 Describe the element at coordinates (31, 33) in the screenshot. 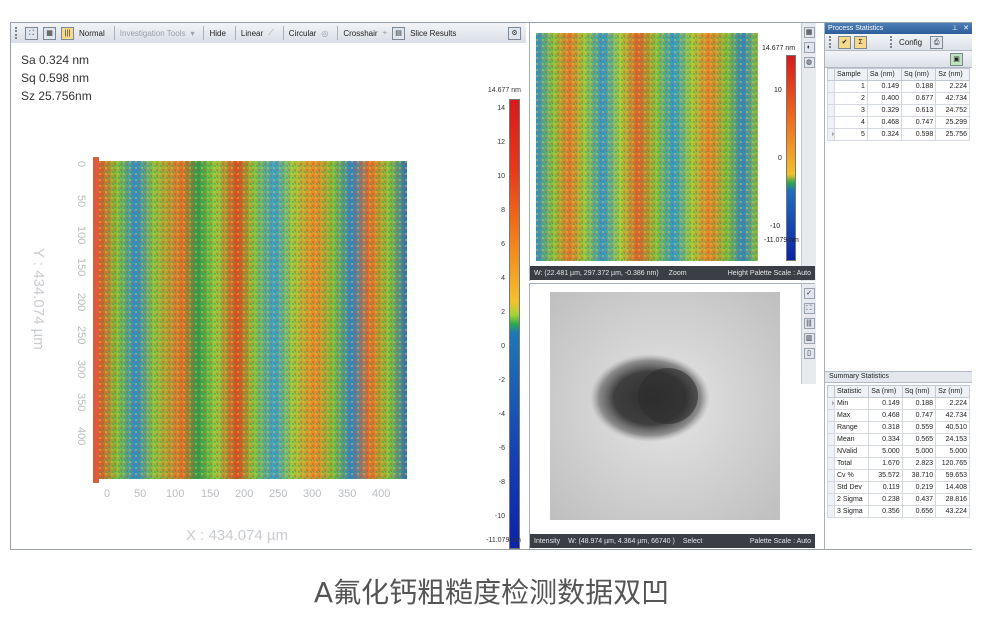

I see `fit-view-icon: ⛶` at that location.